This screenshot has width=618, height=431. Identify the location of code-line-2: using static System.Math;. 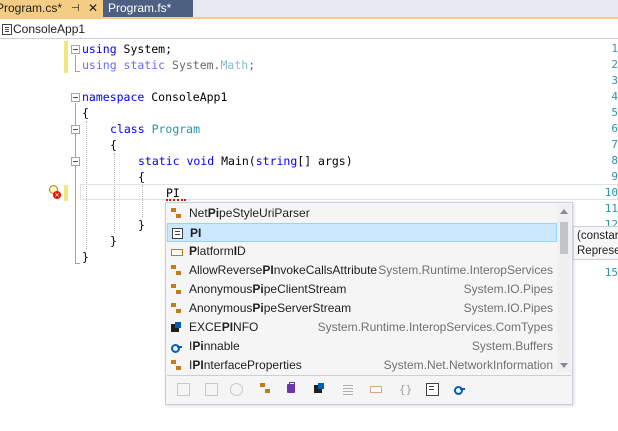
(168, 65).